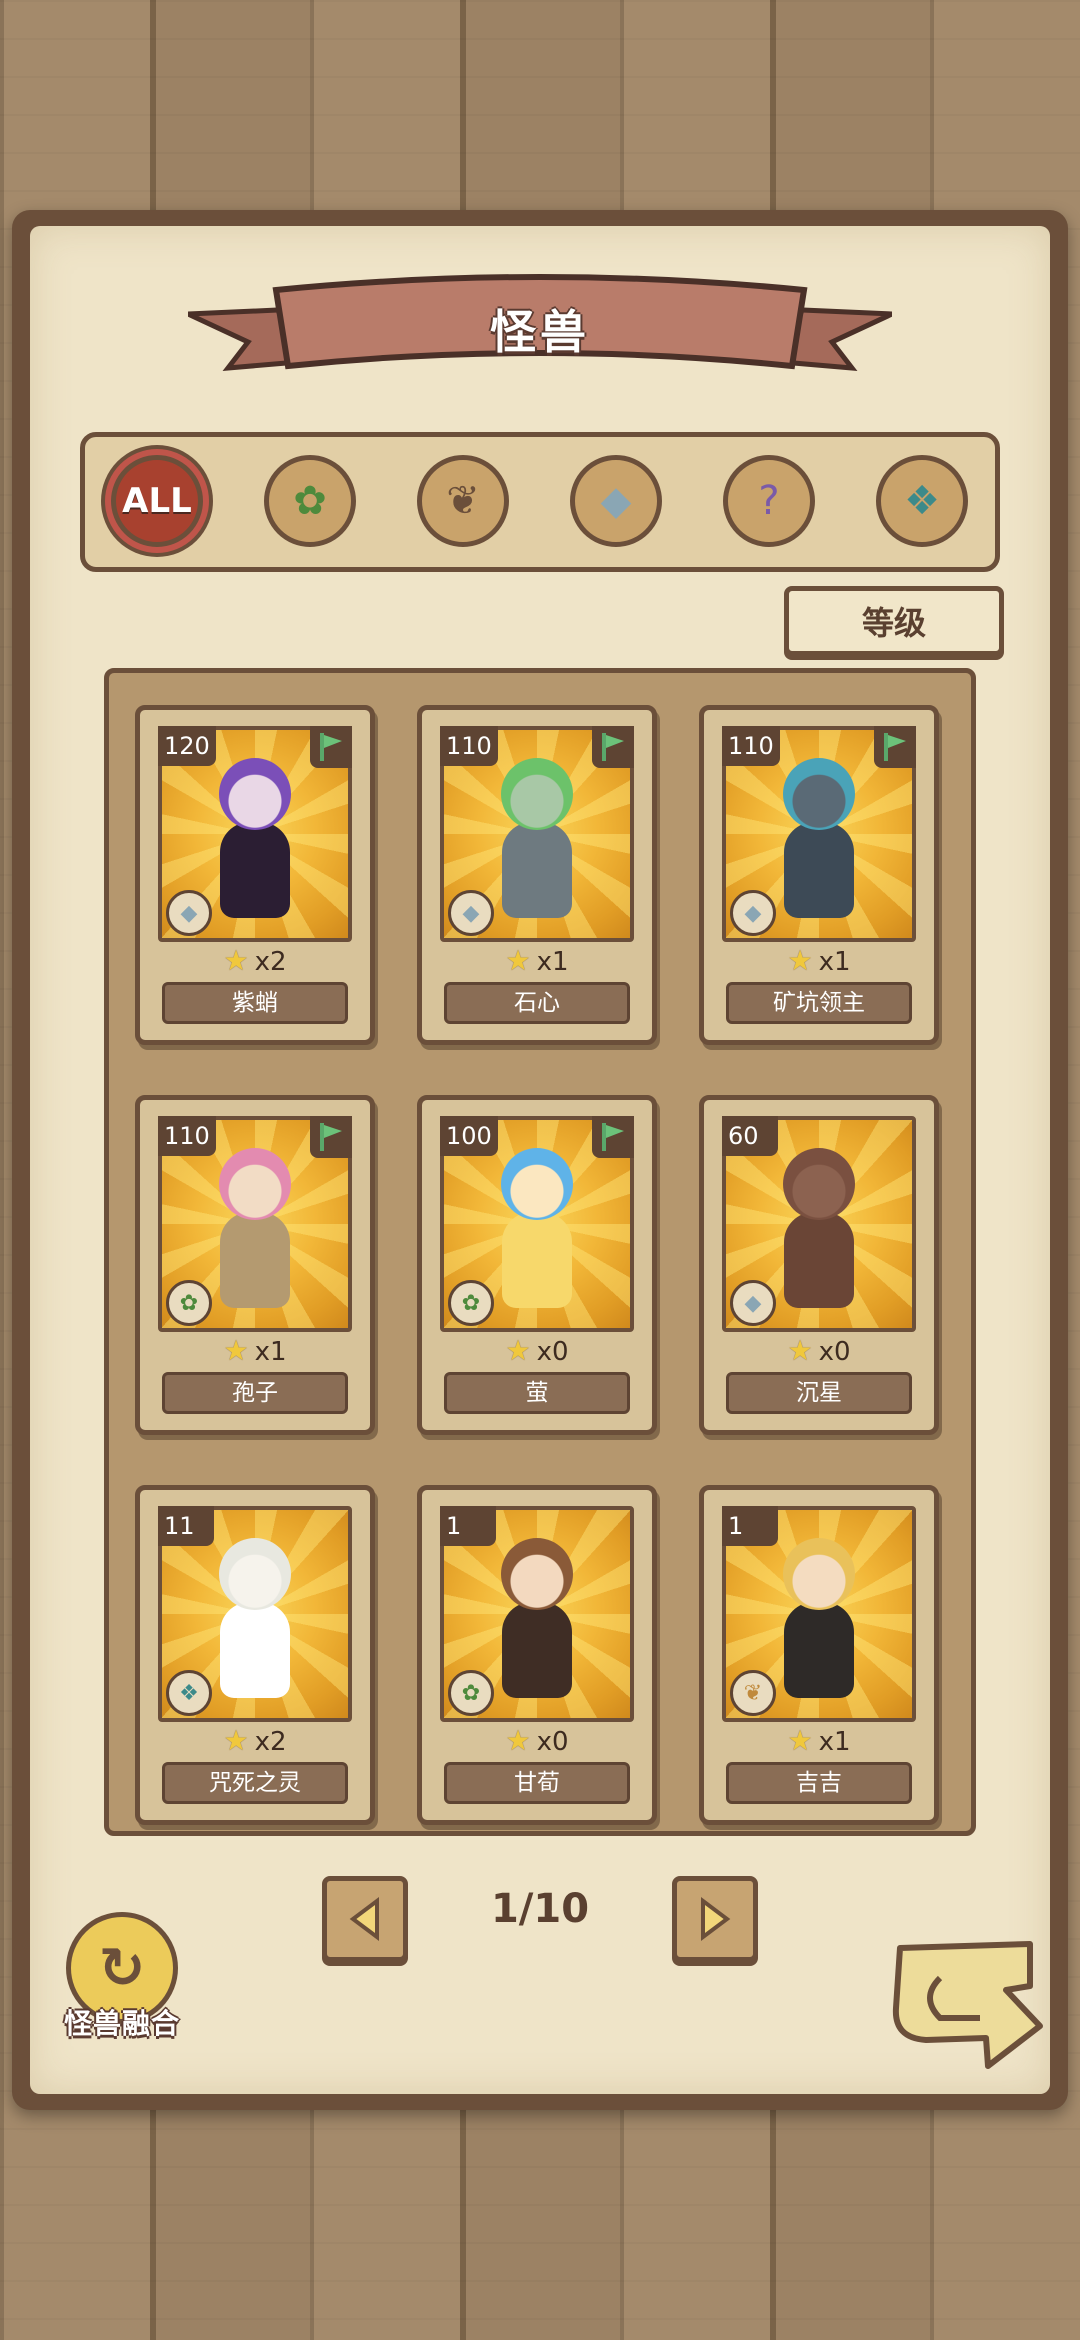 The image size is (1080, 2340). I want to click on monster-card: 100 ✿ ★ x0 萤, so click(537, 1265).